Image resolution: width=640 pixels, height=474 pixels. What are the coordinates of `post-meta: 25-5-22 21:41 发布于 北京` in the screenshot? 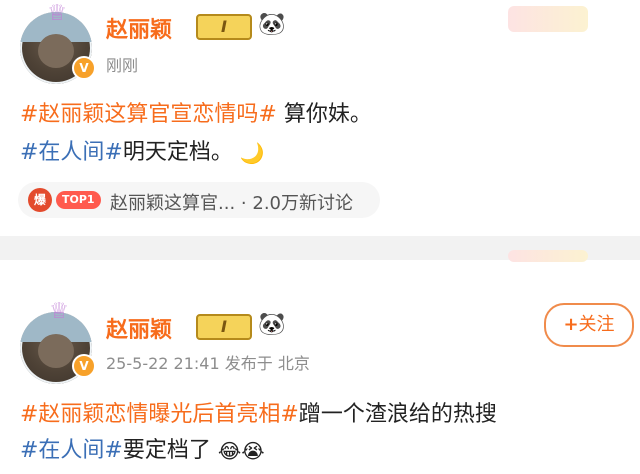 It's located at (208, 362).